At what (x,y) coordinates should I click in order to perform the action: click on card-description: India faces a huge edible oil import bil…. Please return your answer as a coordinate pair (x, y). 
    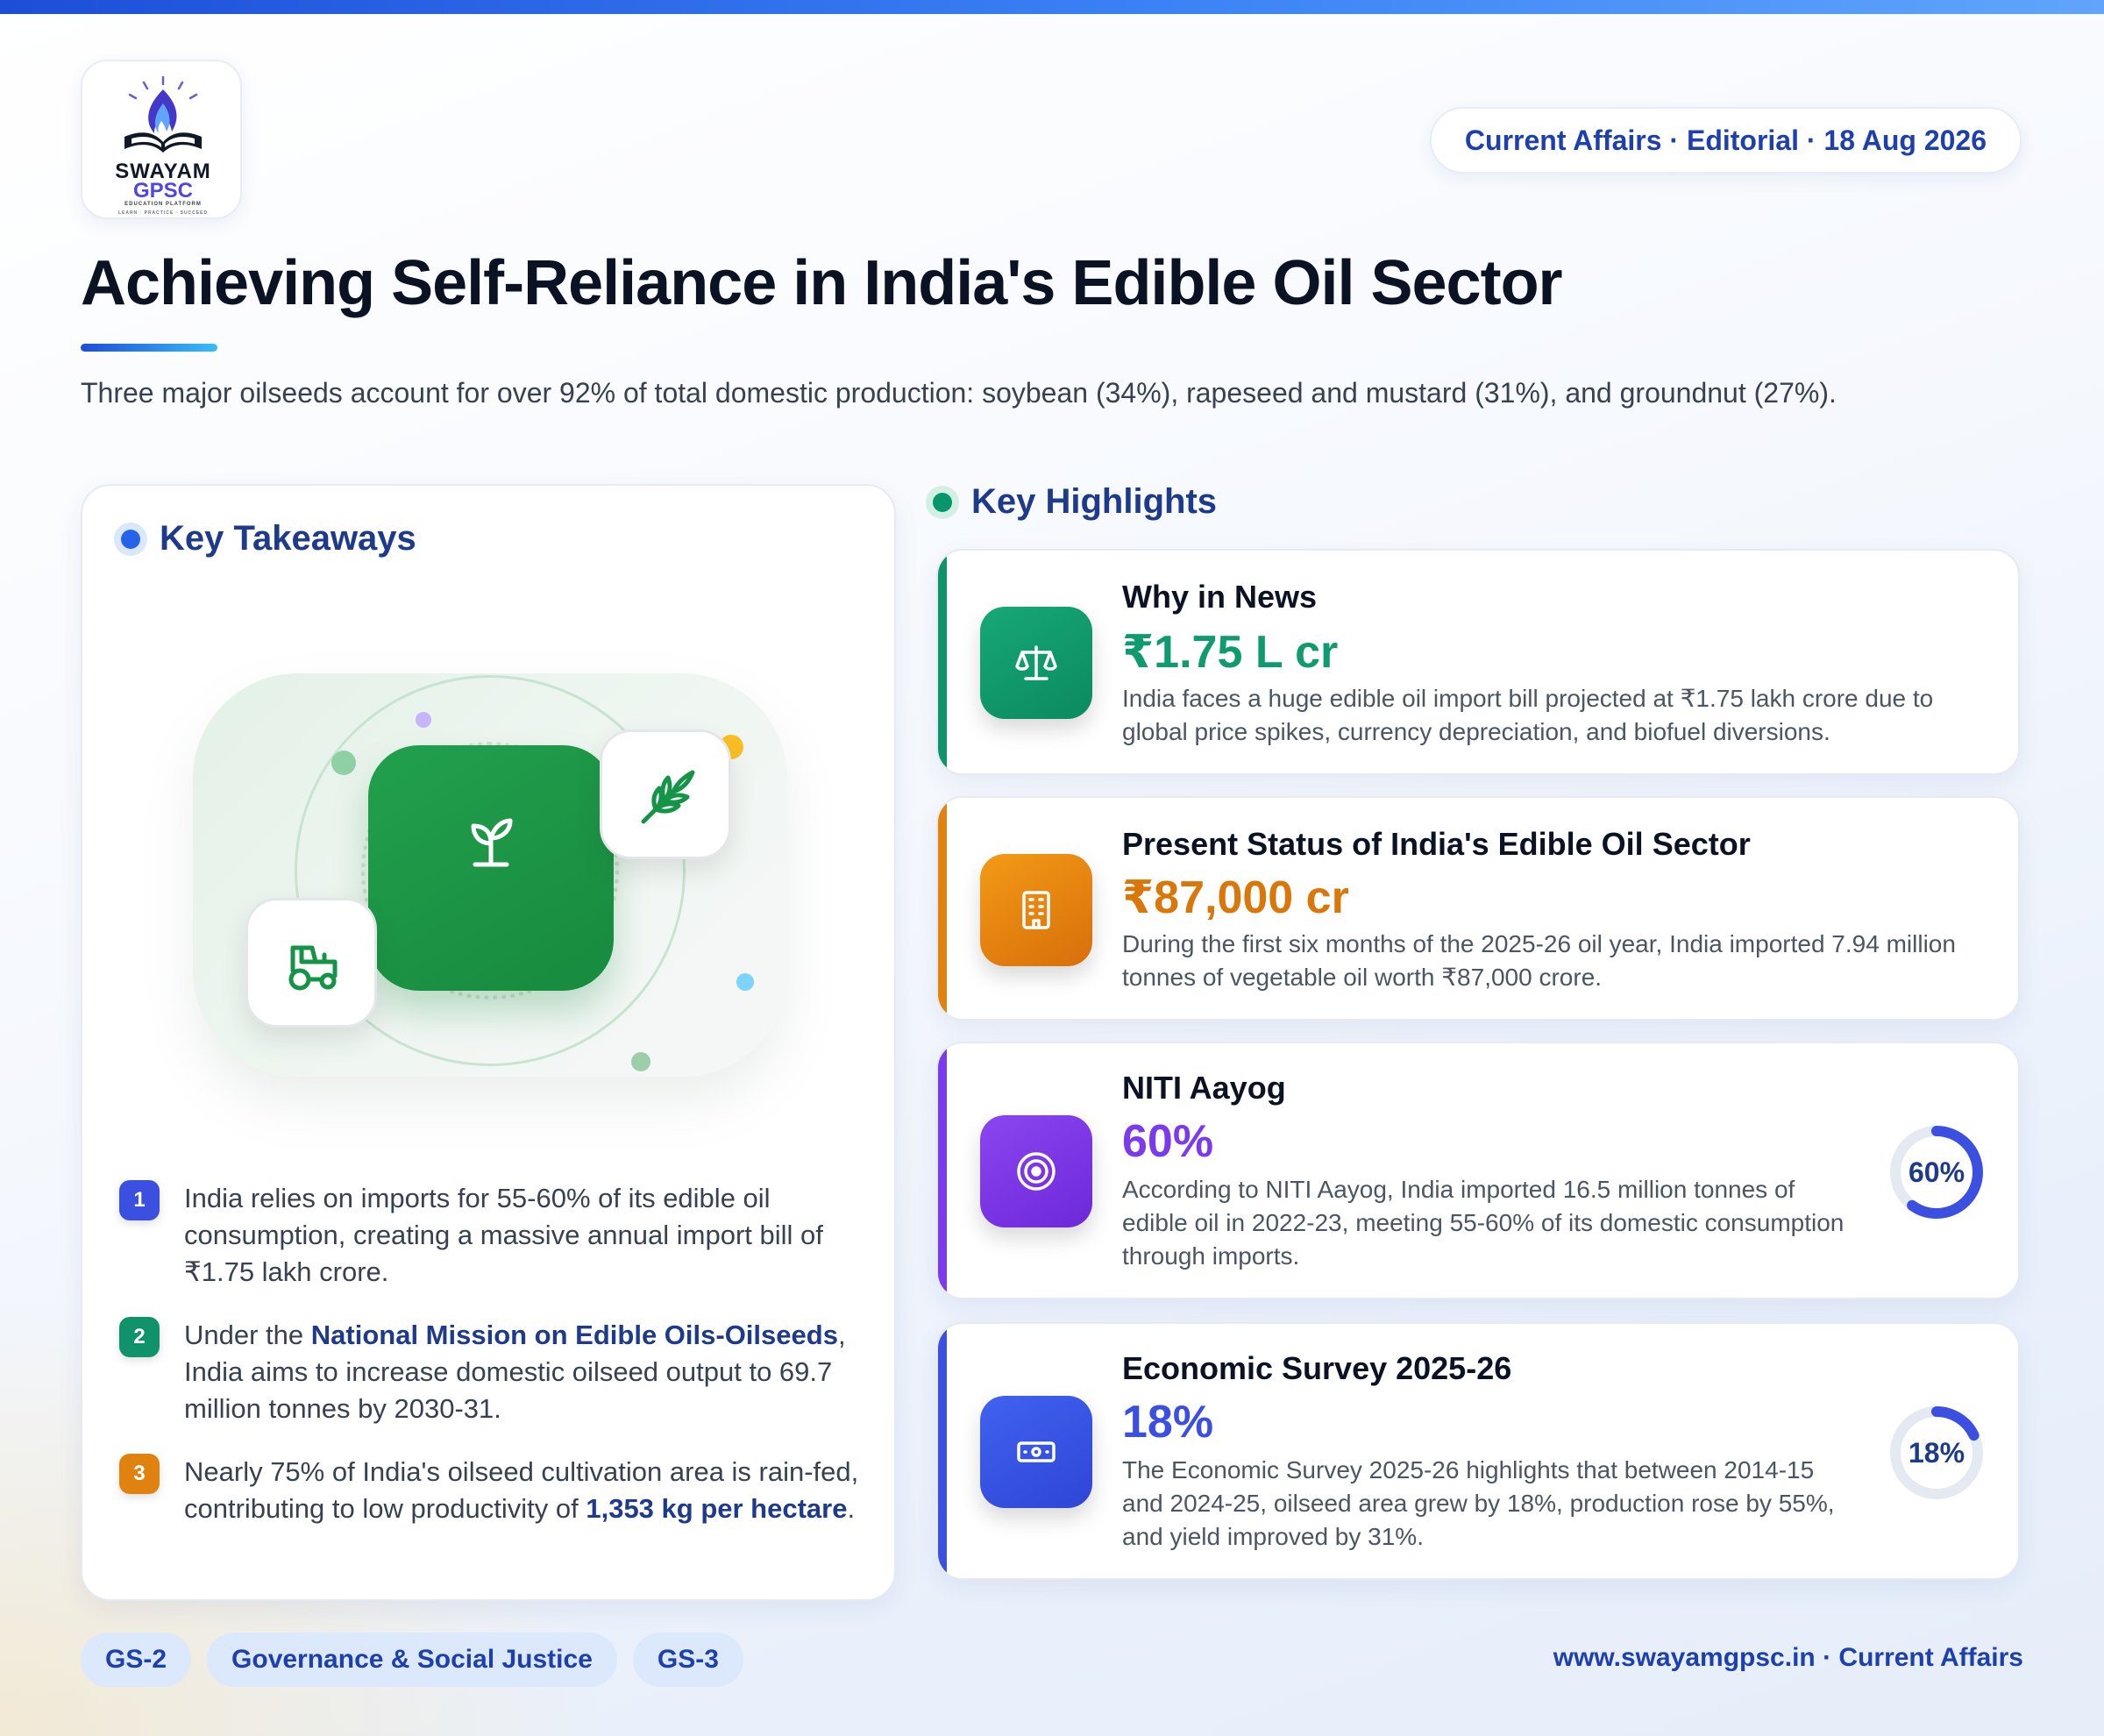
    Looking at the image, I should click on (1528, 715).